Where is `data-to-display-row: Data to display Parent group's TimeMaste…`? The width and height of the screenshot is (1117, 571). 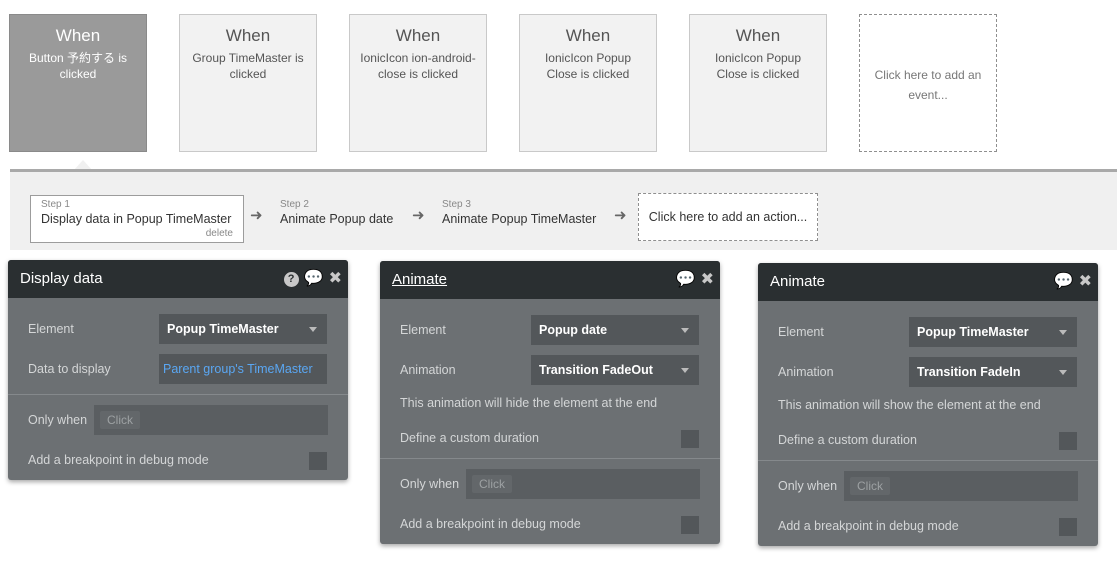 data-to-display-row: Data to display Parent group's TimeMaste… is located at coordinates (178, 369).